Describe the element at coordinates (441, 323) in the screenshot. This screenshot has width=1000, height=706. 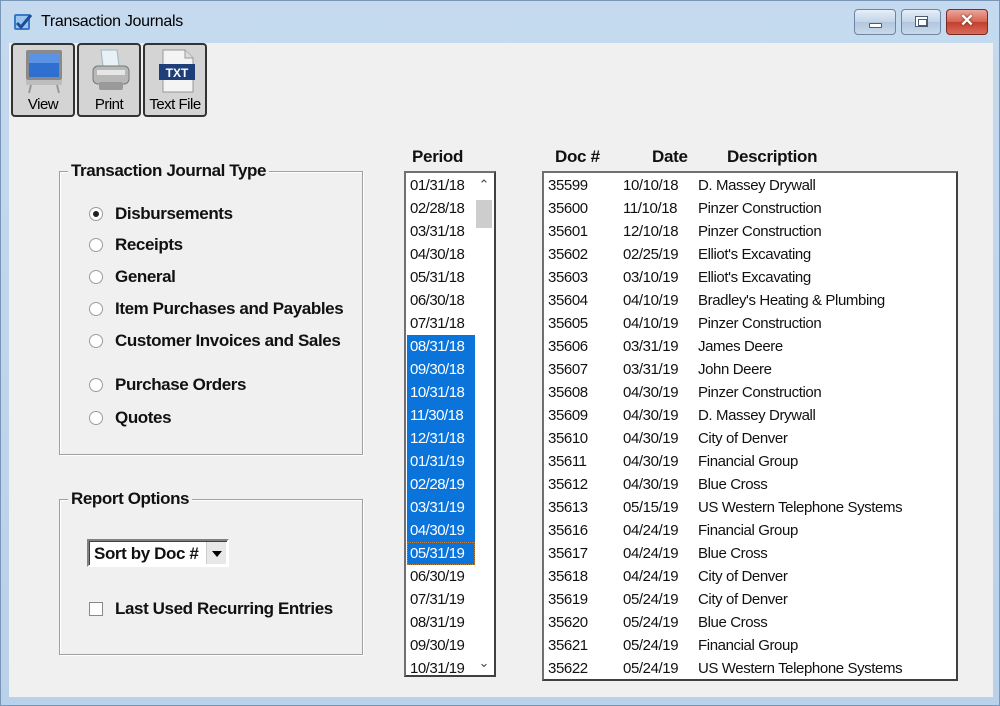
I see `period-item: 07/31/18` at that location.